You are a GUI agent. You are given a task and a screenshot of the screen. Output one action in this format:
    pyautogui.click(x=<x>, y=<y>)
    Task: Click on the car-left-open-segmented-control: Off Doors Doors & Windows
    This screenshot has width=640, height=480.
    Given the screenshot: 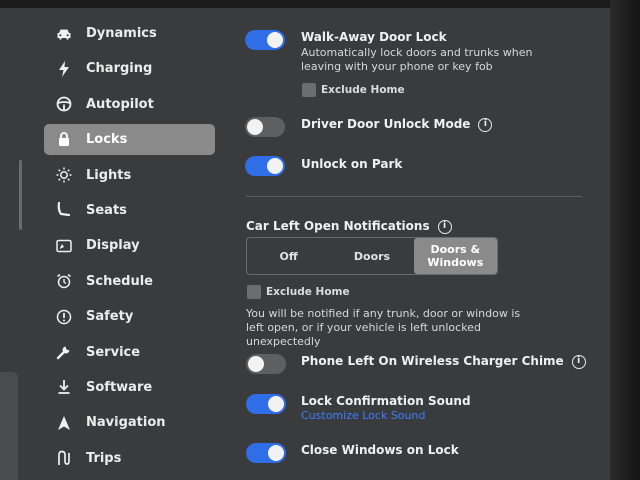 What is the action you would take?
    pyautogui.click(x=372, y=256)
    